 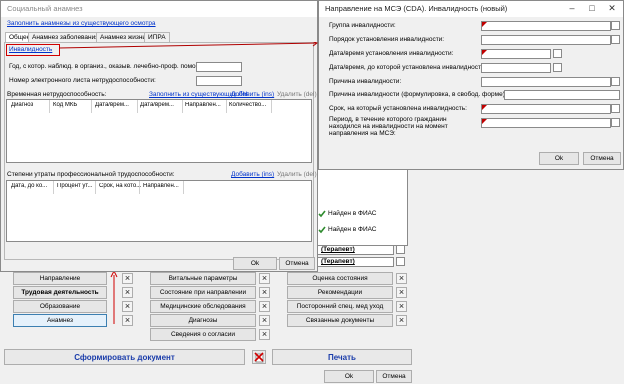 I want to click on window-title: Социальный анамнез, so click(x=45, y=8).